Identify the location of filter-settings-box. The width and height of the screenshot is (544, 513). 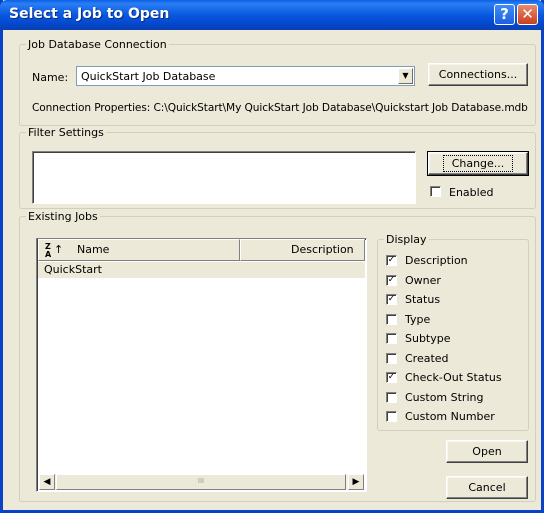
(224, 177).